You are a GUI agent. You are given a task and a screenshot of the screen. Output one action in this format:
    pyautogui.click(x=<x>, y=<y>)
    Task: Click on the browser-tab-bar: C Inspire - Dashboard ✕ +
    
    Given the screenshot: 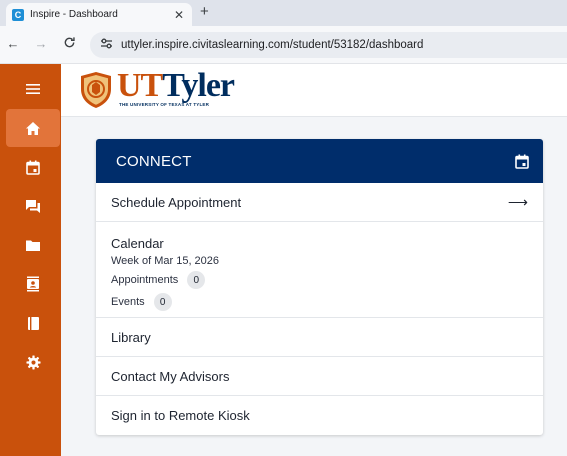 What is the action you would take?
    pyautogui.click(x=283, y=13)
    